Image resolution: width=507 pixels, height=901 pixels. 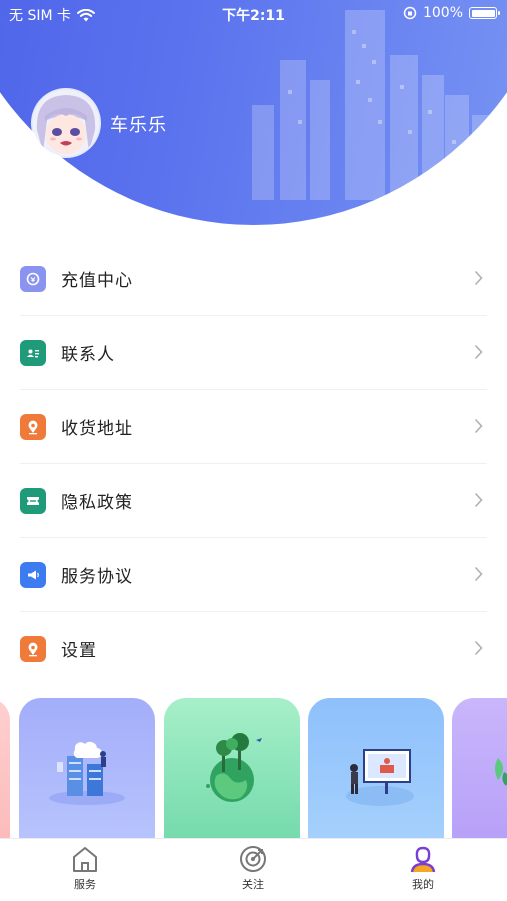 I want to click on menu-label: 联系人, so click(x=88, y=355).